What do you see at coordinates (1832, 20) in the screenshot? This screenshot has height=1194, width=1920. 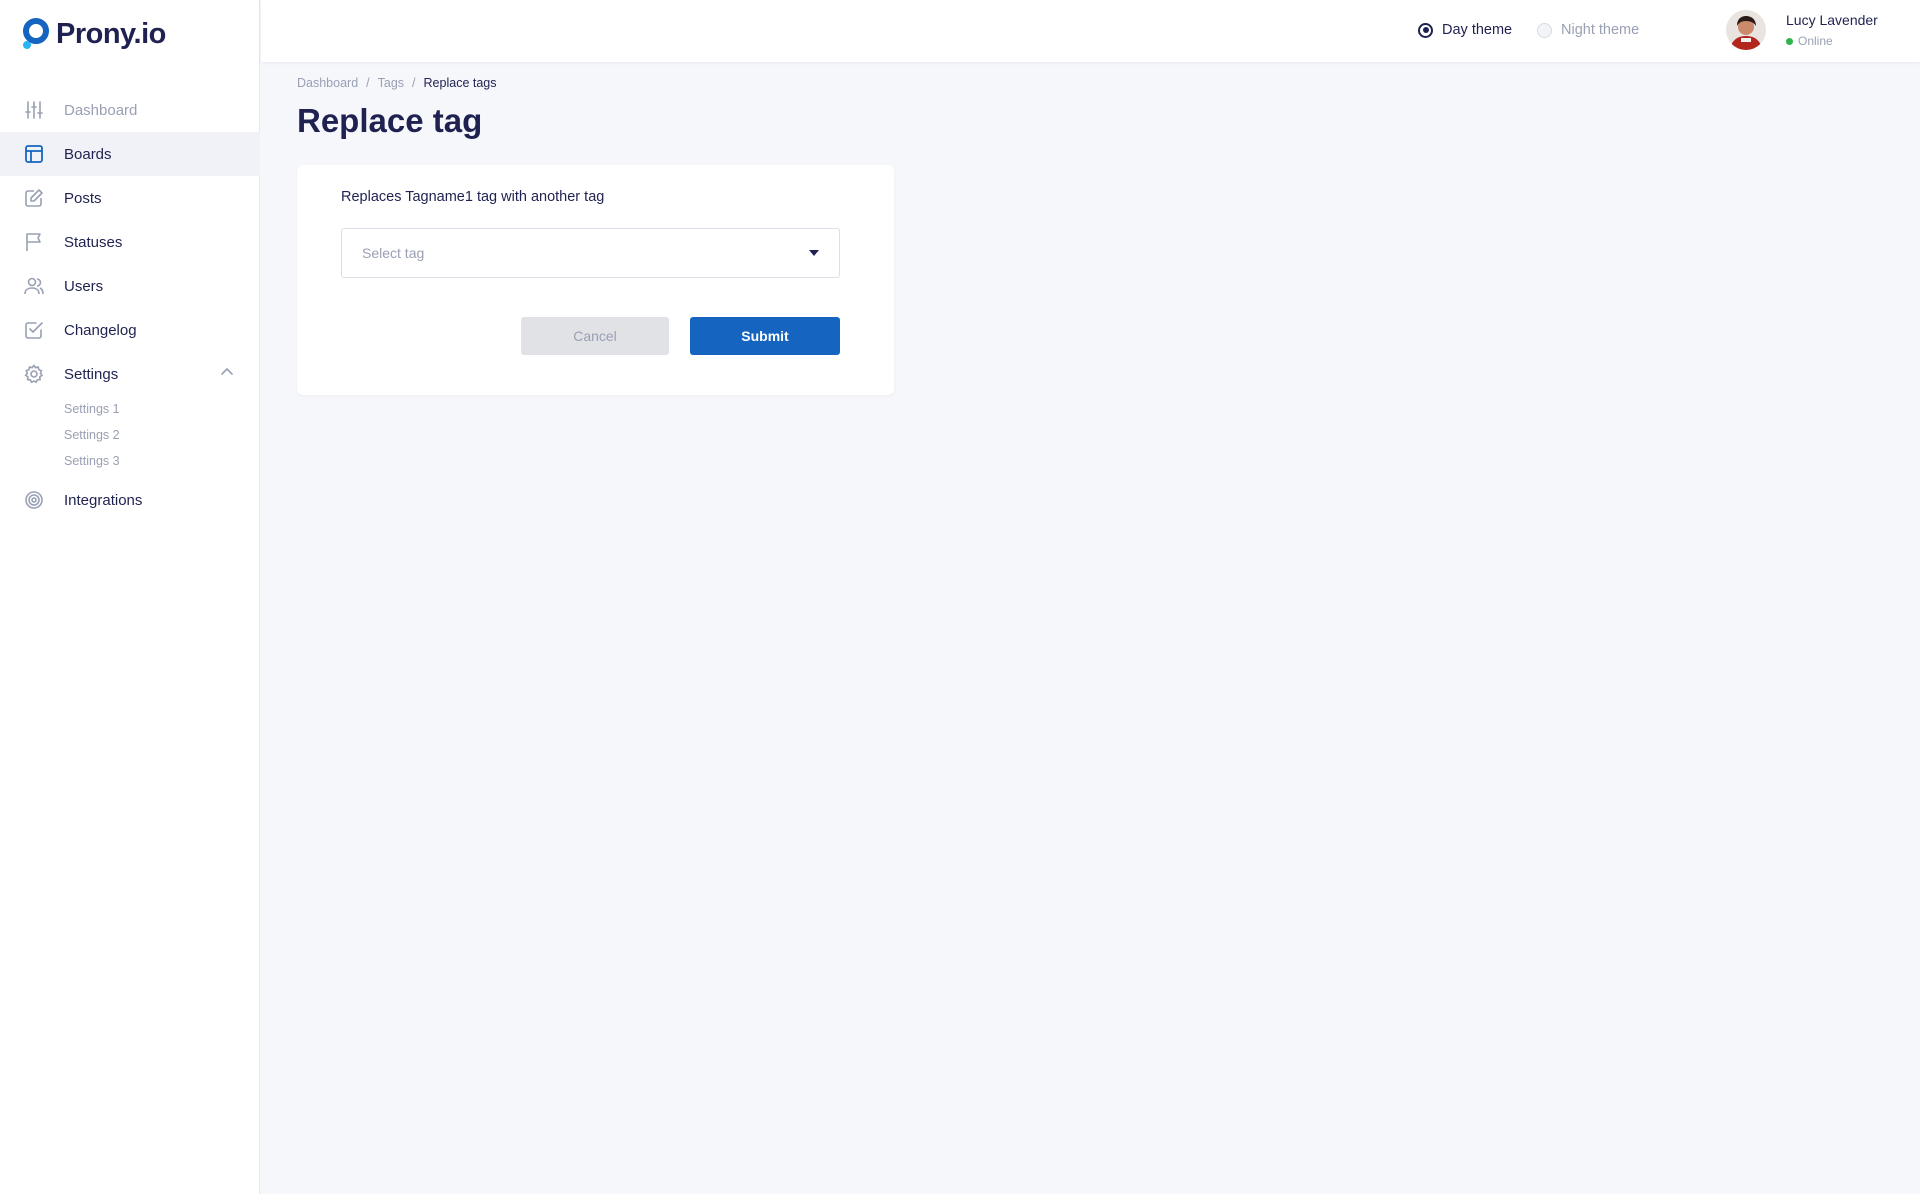 I see `user-name: Lucy Lavender` at bounding box center [1832, 20].